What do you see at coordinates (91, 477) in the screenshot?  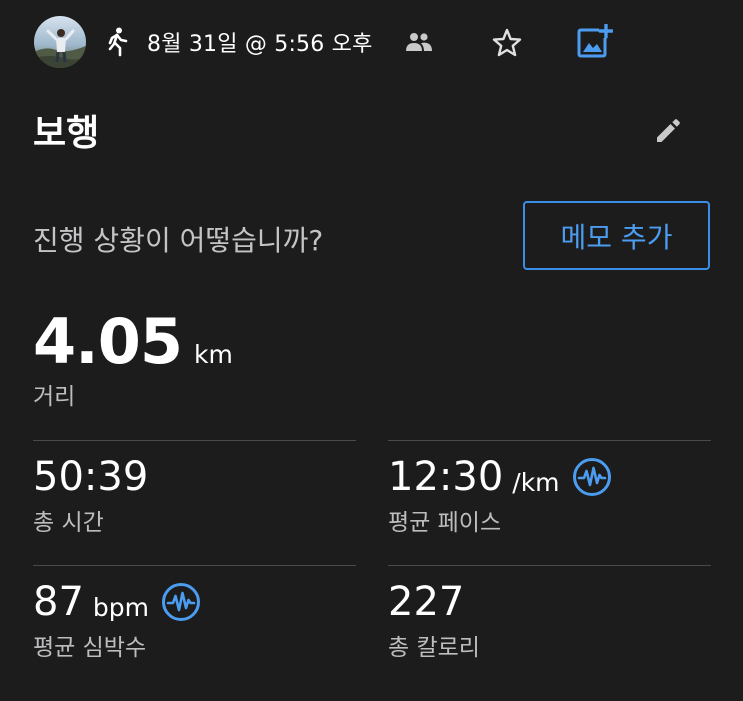 I see `total-time-value: 50:39` at bounding box center [91, 477].